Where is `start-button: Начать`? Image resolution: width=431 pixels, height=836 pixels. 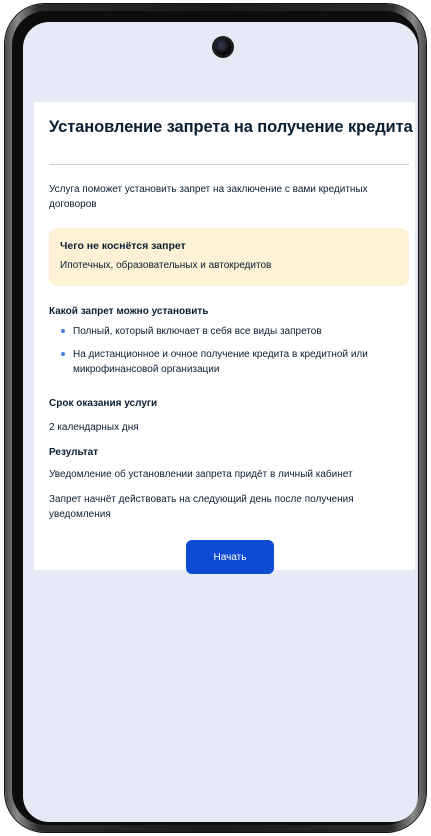
start-button: Начать is located at coordinates (230, 557).